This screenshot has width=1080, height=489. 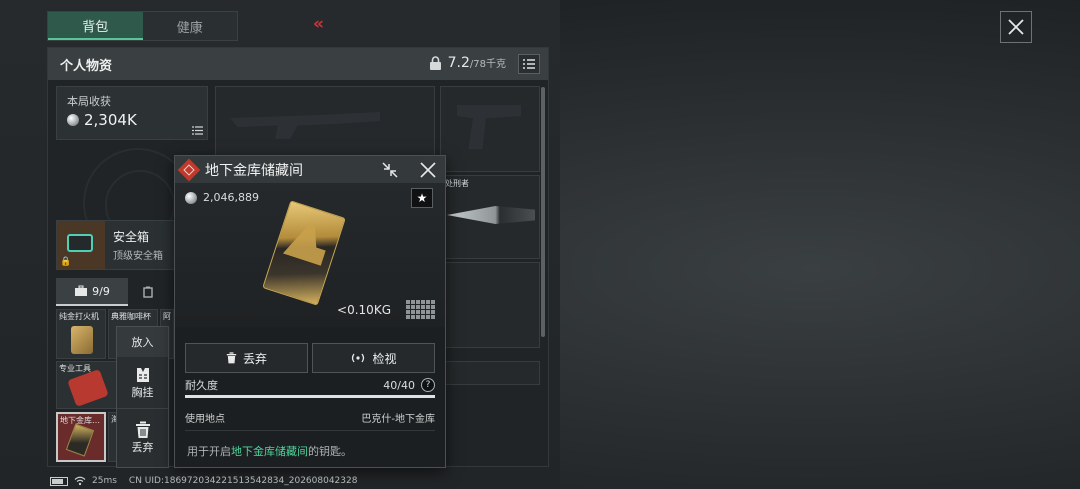 What do you see at coordinates (79, 316) in the screenshot?
I see `item-name: 纯金打火机` at bounding box center [79, 316].